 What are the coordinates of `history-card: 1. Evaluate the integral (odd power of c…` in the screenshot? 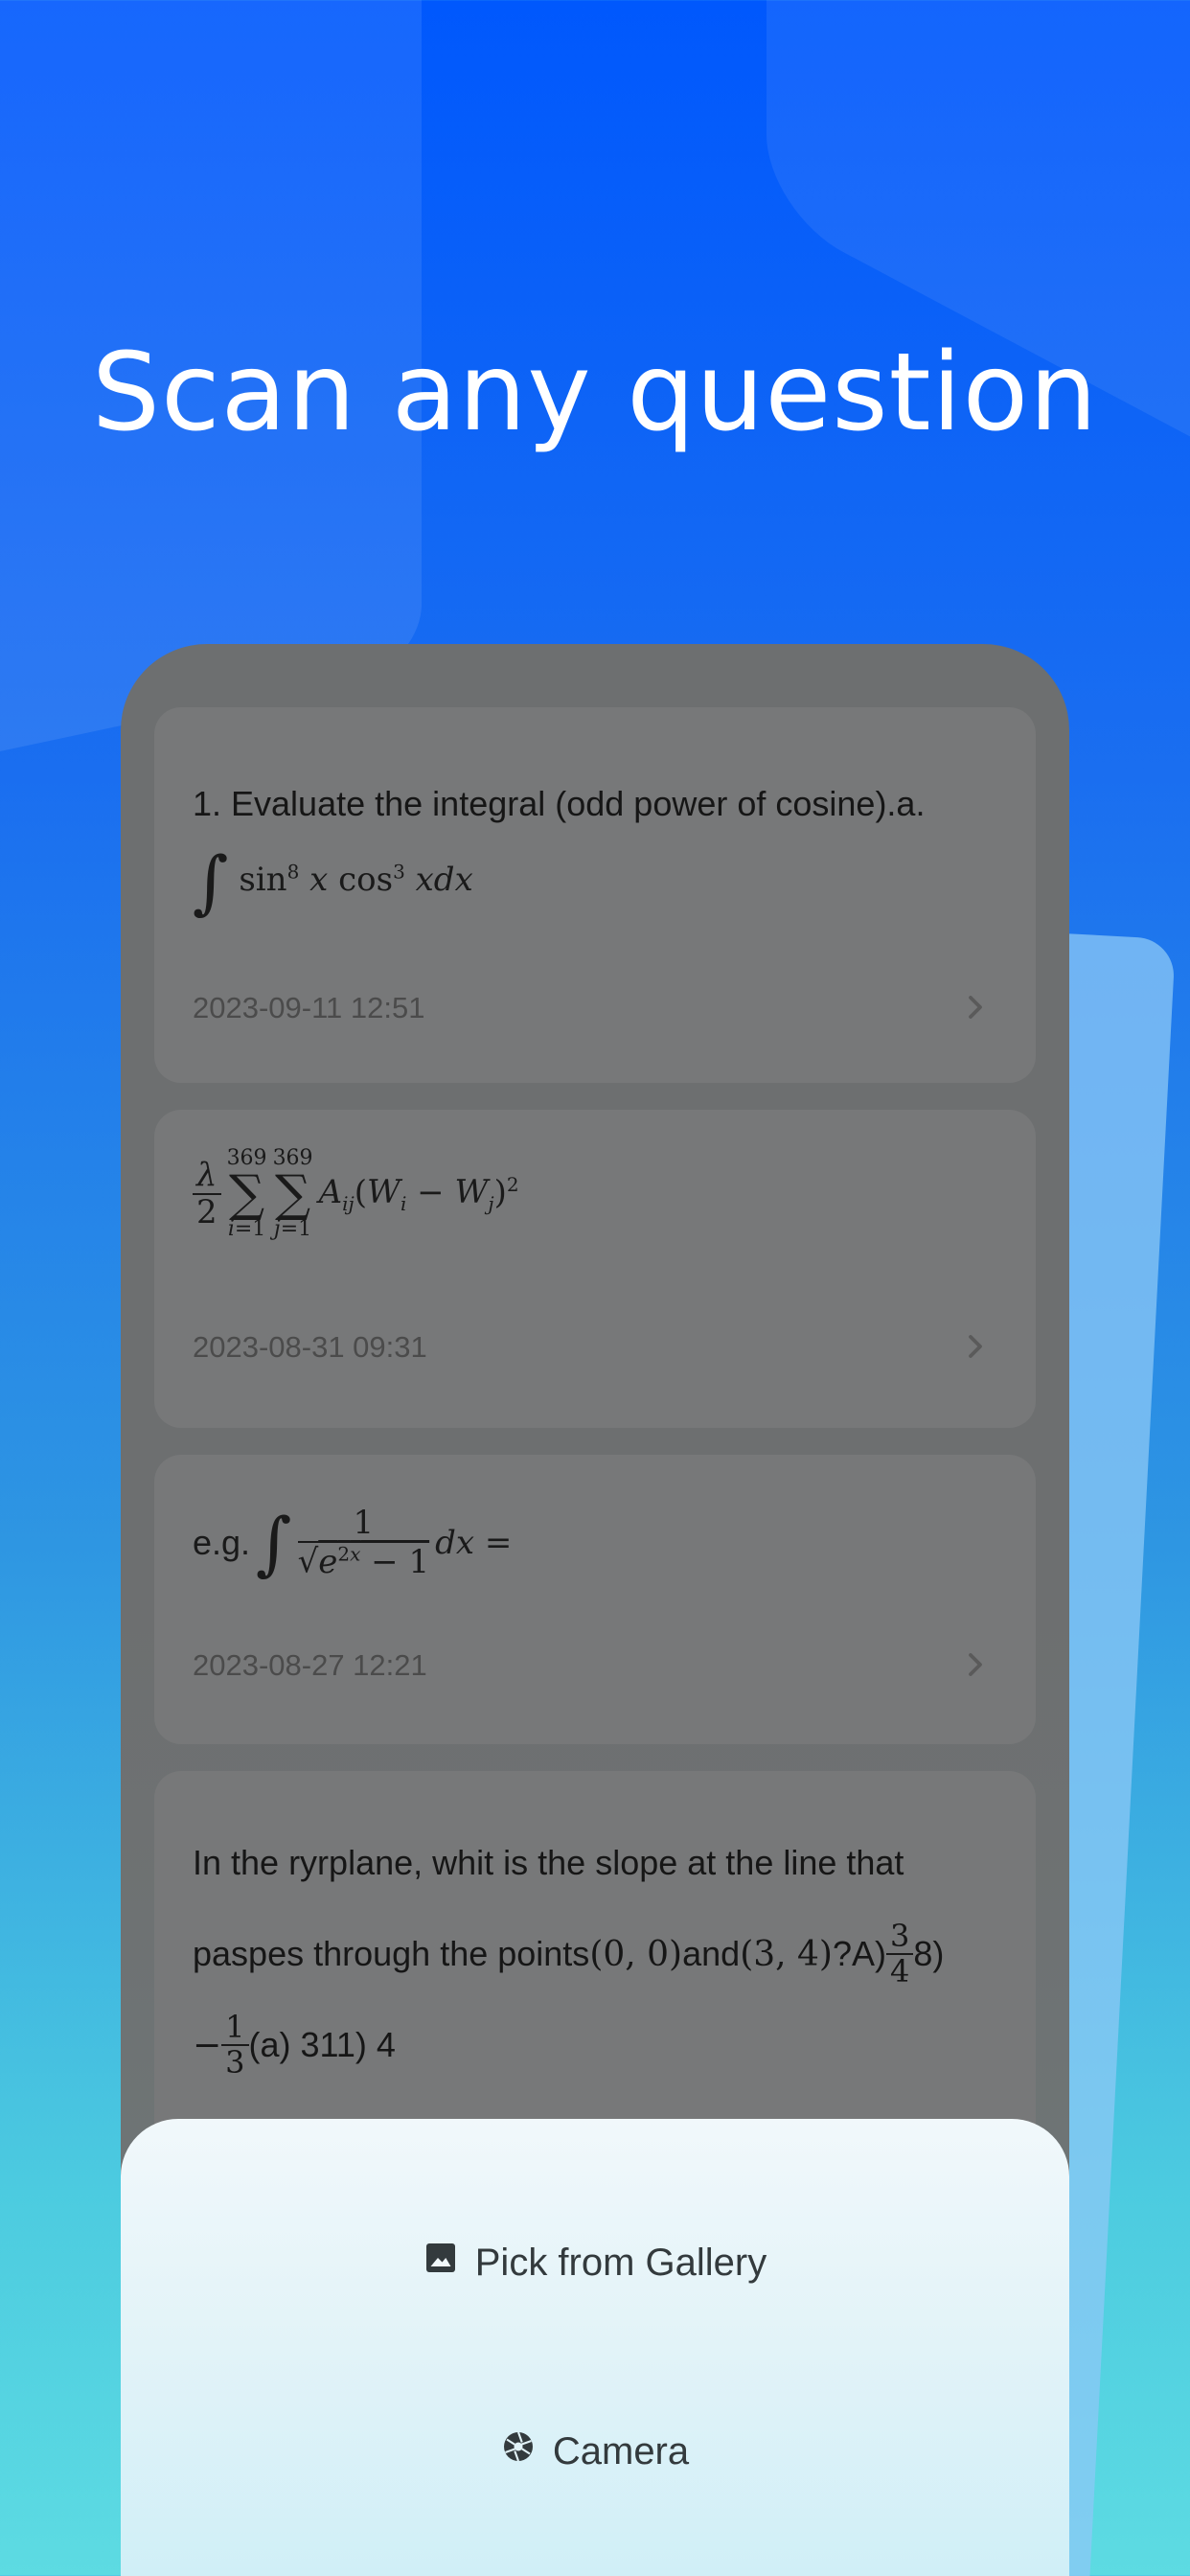 It's located at (595, 895).